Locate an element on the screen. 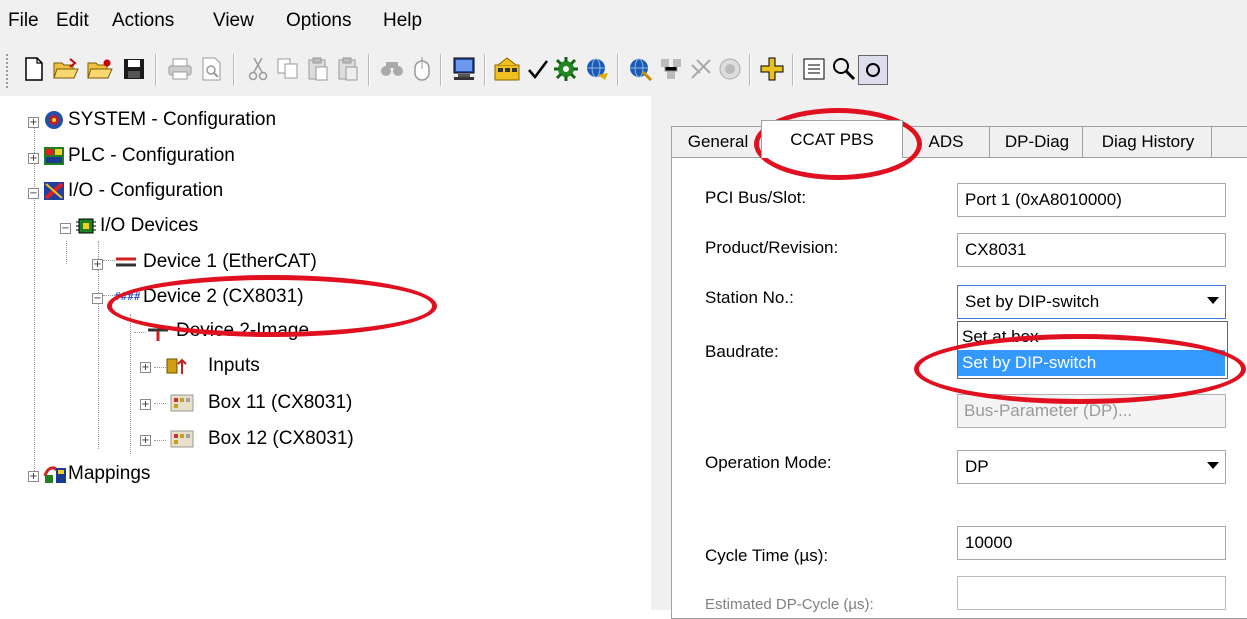  tree-item-io-devices: I/O Devices is located at coordinates (149, 226).